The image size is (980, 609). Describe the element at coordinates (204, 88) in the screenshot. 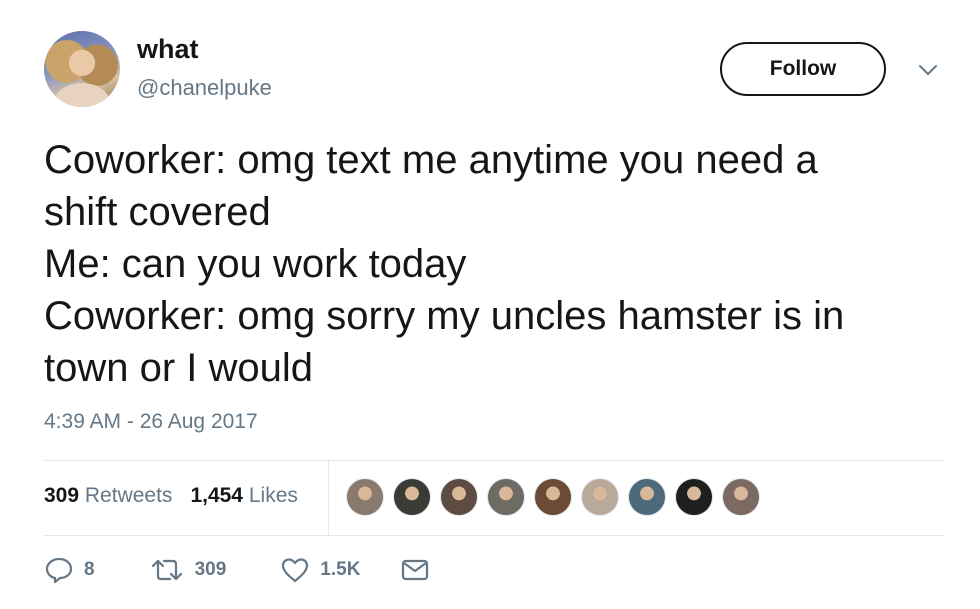

I see `user-handle: @chanelpuke` at that location.